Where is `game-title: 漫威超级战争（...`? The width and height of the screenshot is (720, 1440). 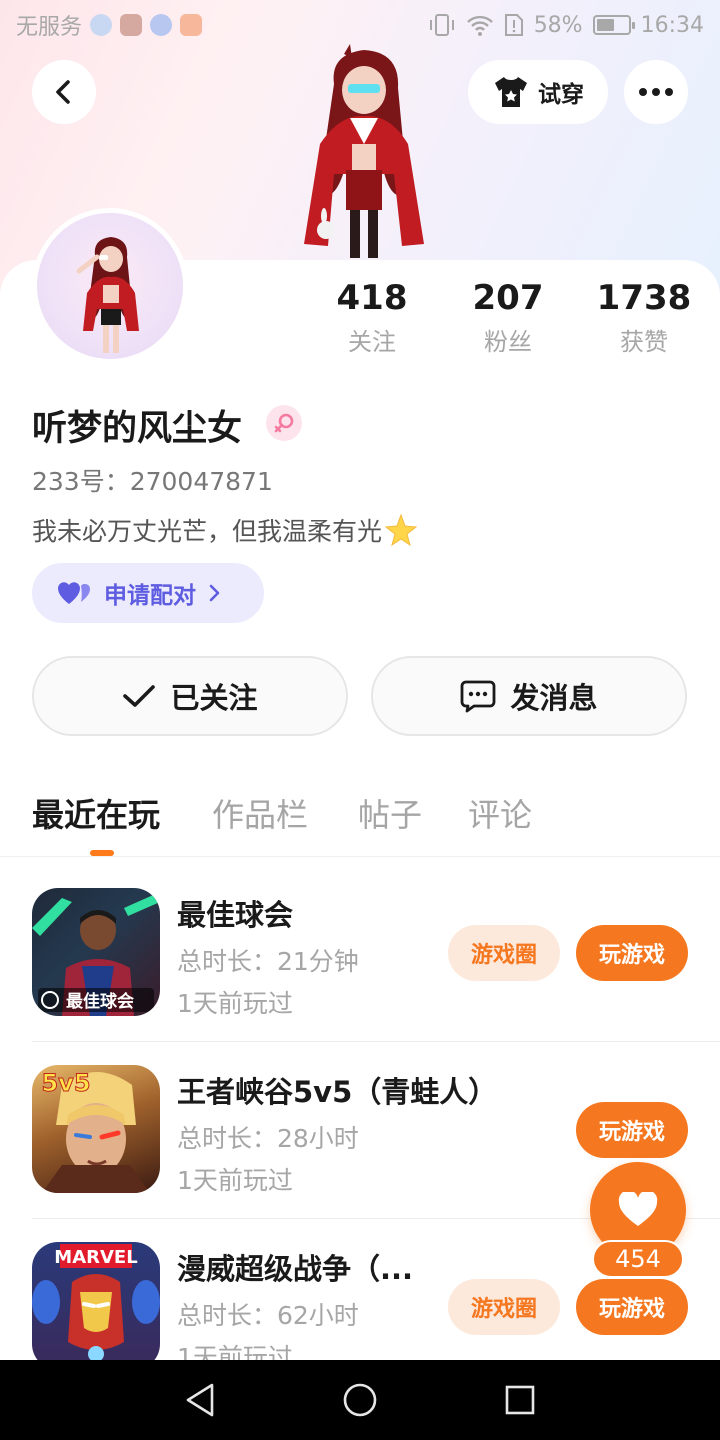 game-title: 漫威超级战争（... is located at coordinates (295, 1269).